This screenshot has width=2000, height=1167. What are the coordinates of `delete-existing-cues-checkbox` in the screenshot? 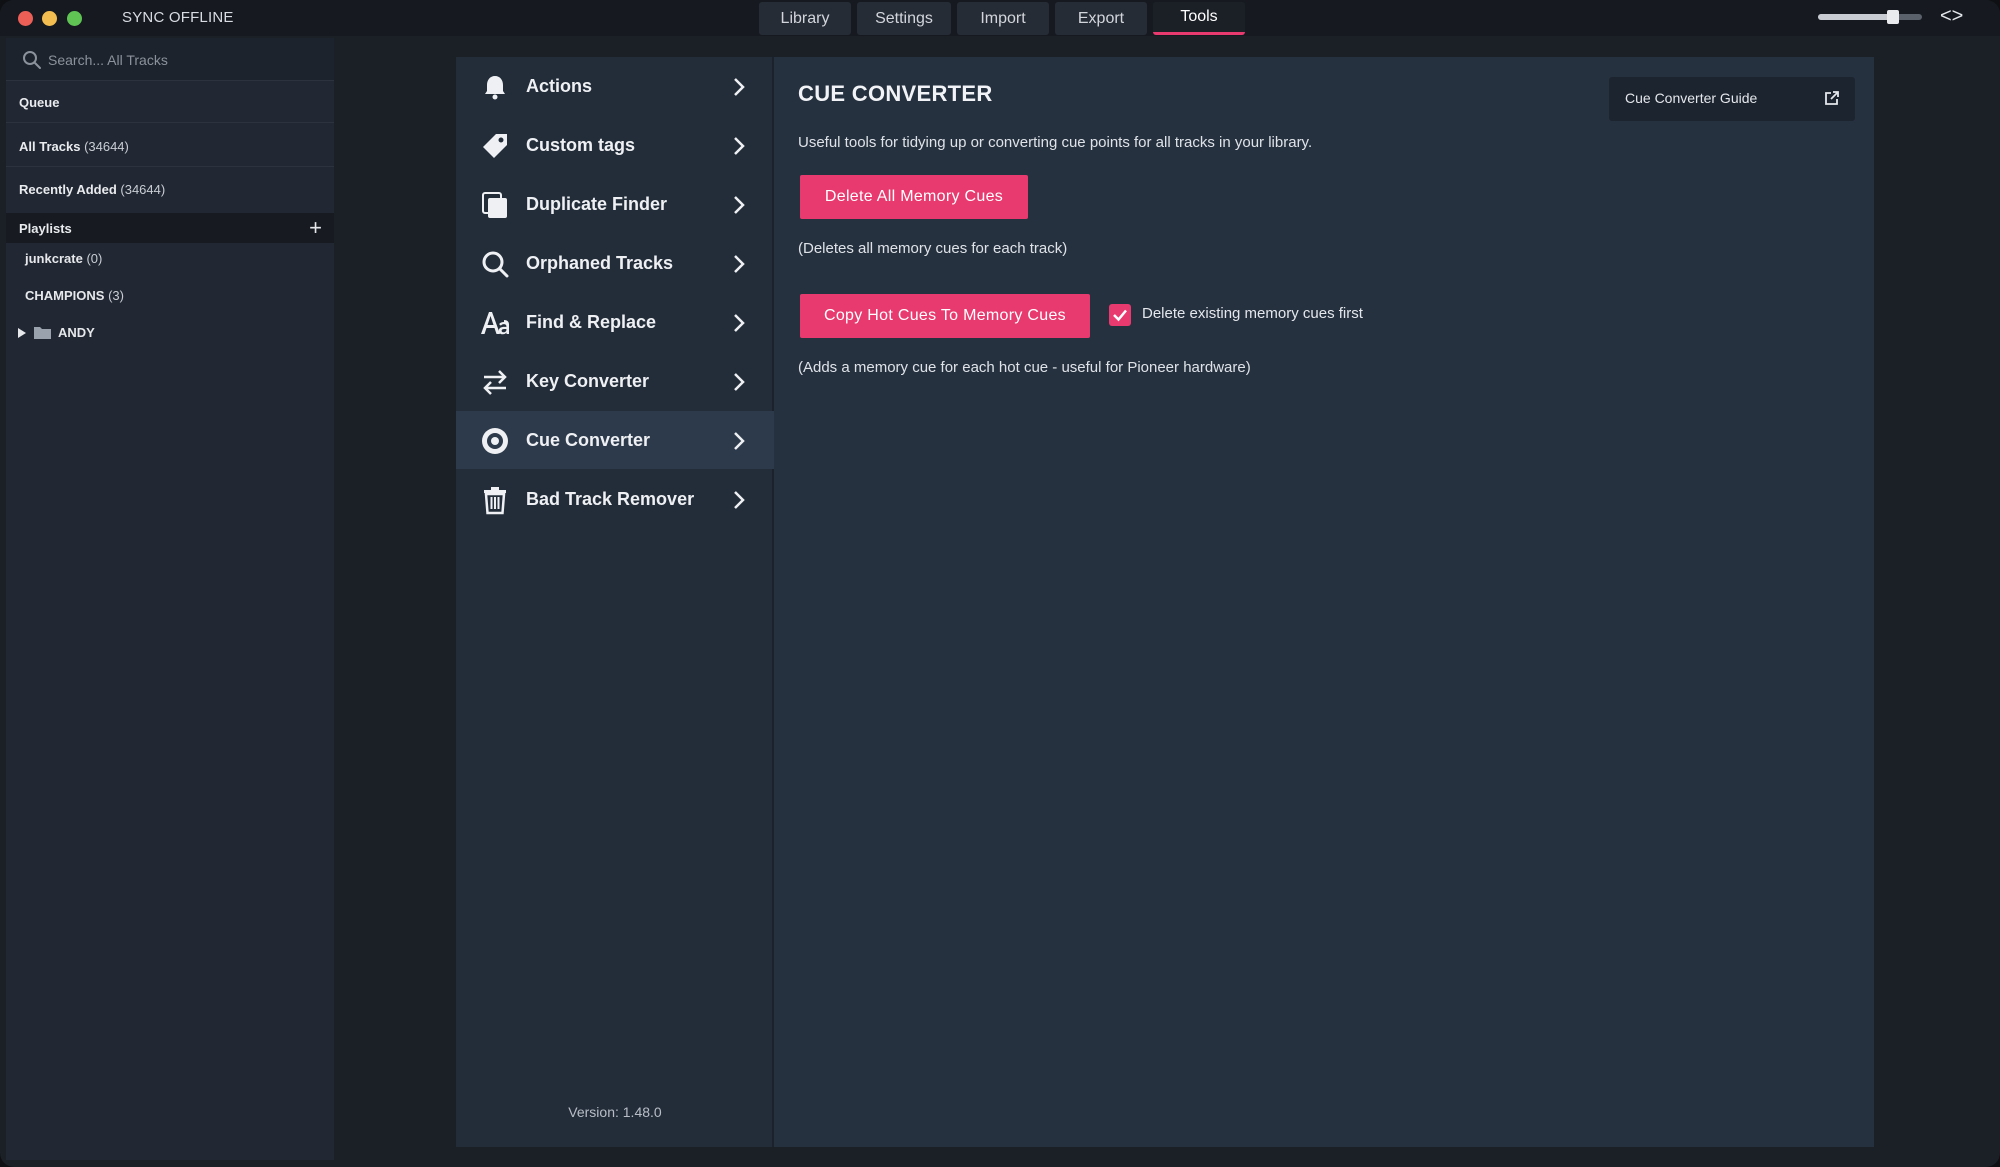 It's located at (1120, 315).